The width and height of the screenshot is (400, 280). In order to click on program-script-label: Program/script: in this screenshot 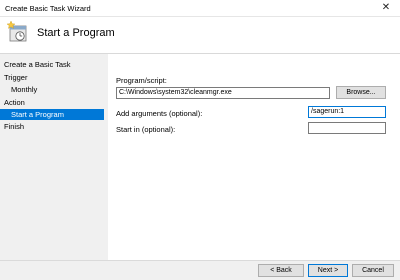, I will do `click(141, 80)`.